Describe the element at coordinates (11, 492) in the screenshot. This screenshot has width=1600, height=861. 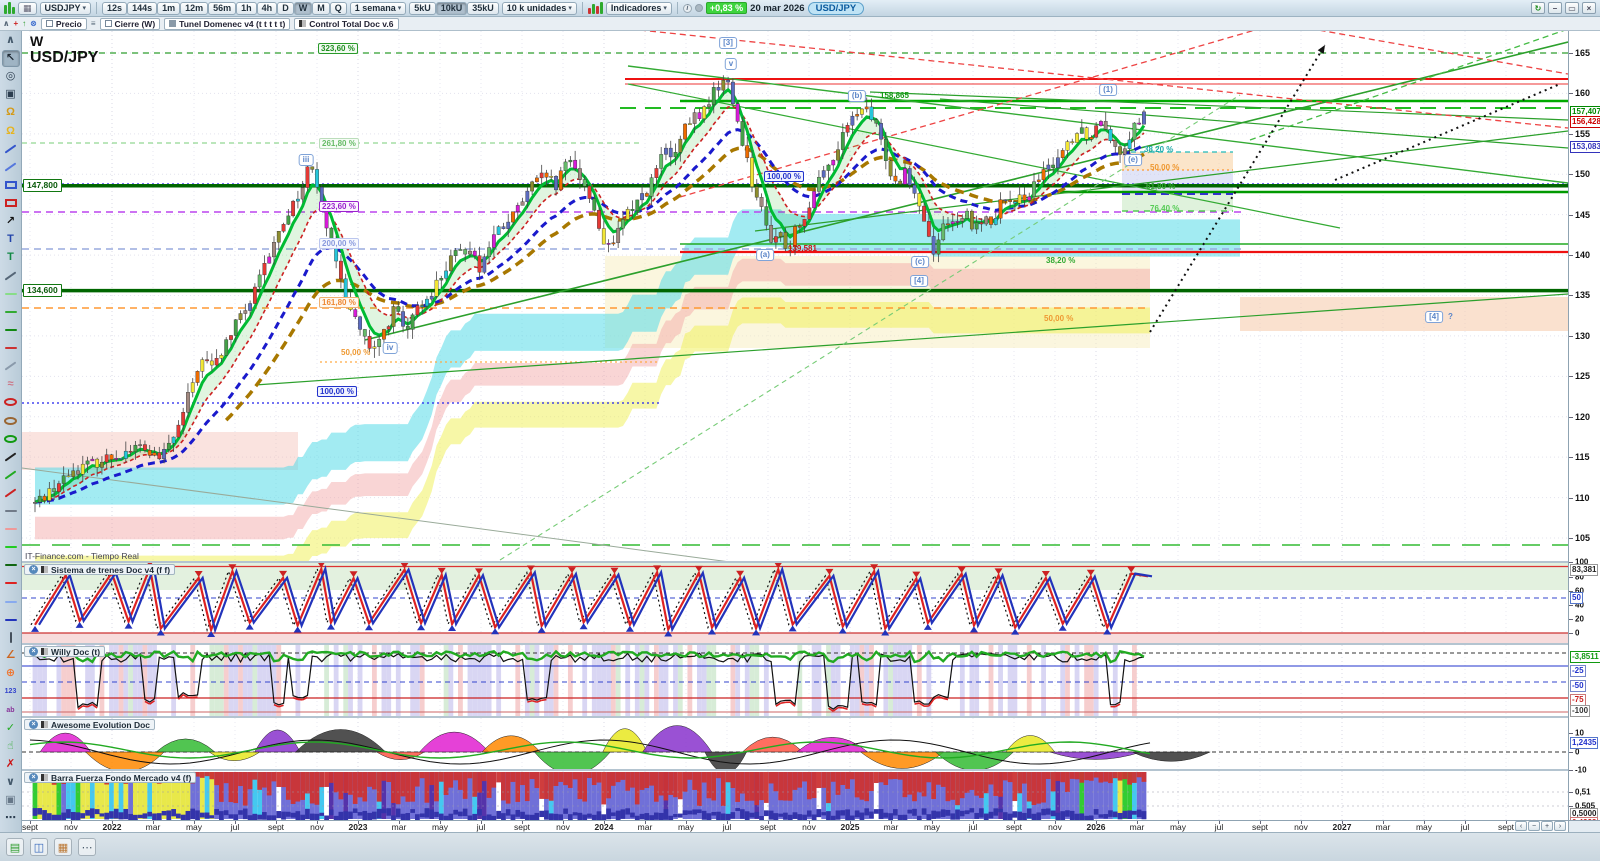
I see `diagonal-red-tool-icon` at that location.